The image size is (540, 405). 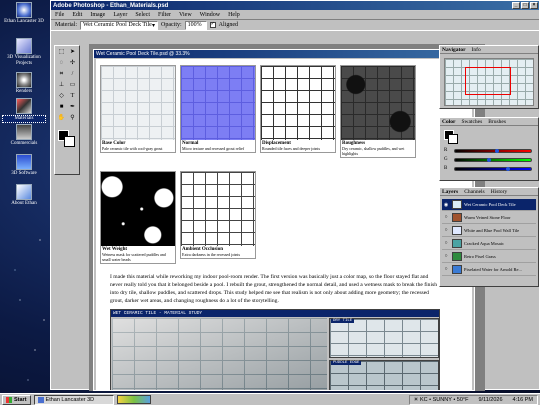 What do you see at coordinates (471, 122) in the screenshot?
I see `tab-swatches: Swatches` at bounding box center [471, 122].